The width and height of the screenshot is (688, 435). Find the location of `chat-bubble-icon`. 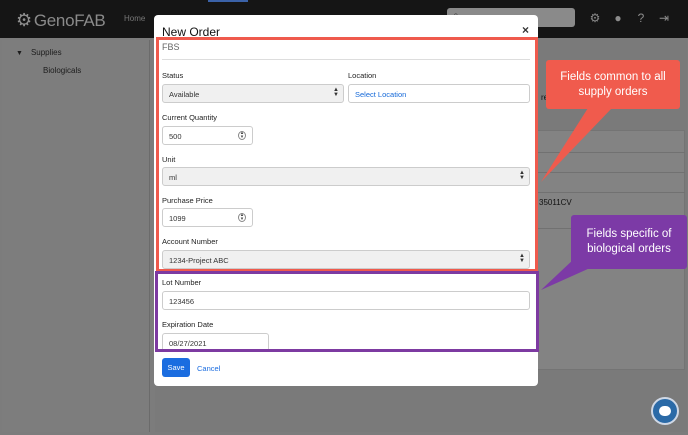

chat-bubble-icon is located at coordinates (665, 411).